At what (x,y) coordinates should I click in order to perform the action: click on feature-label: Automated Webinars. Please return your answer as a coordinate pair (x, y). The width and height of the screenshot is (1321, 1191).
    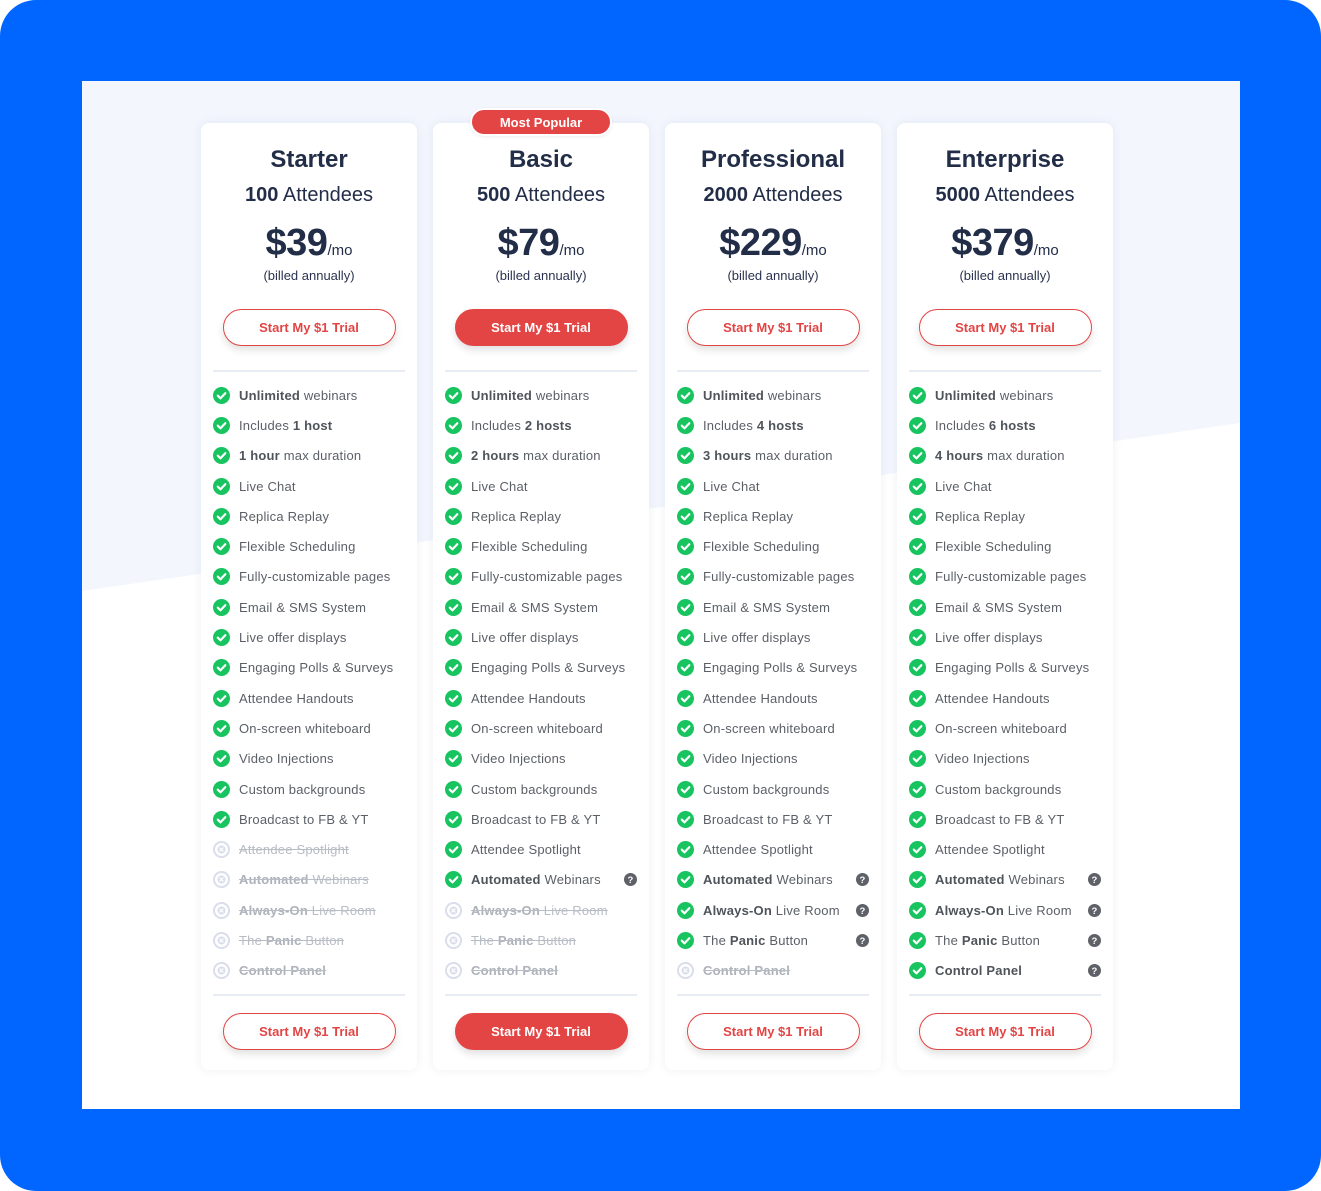
    Looking at the image, I should click on (768, 879).